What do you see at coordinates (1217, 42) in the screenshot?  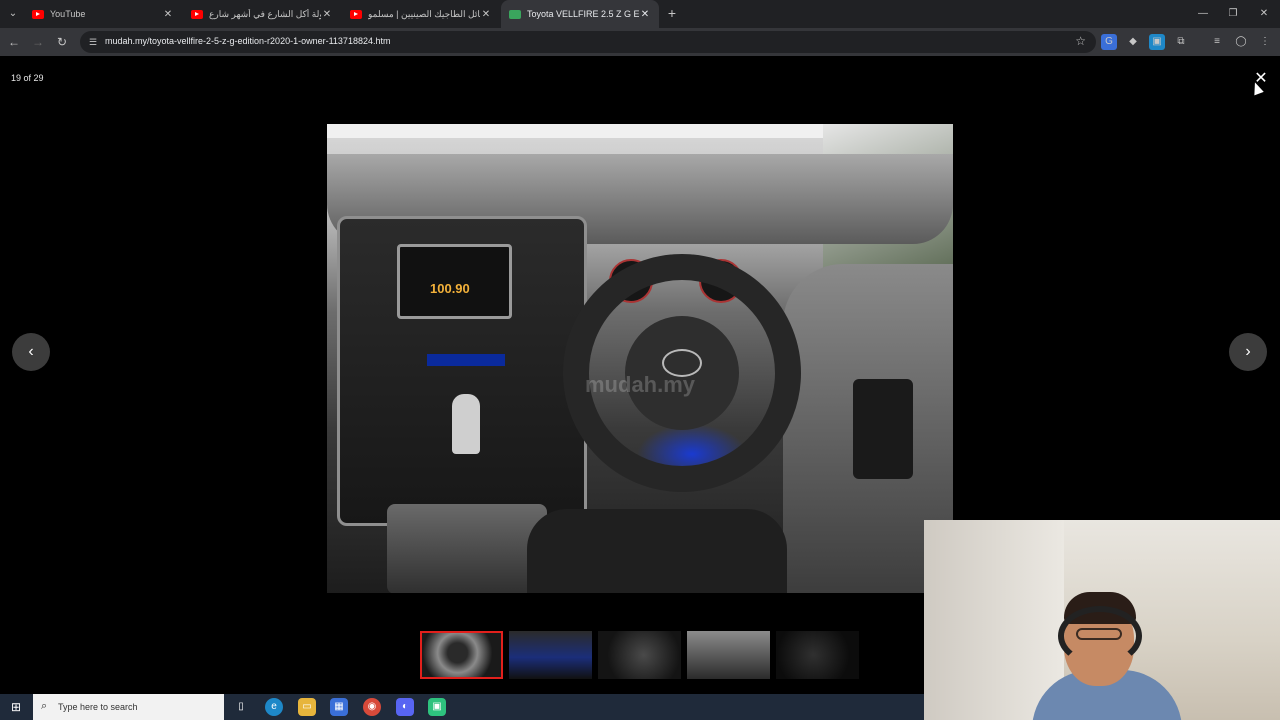 I see `media-control-icon: ≡` at bounding box center [1217, 42].